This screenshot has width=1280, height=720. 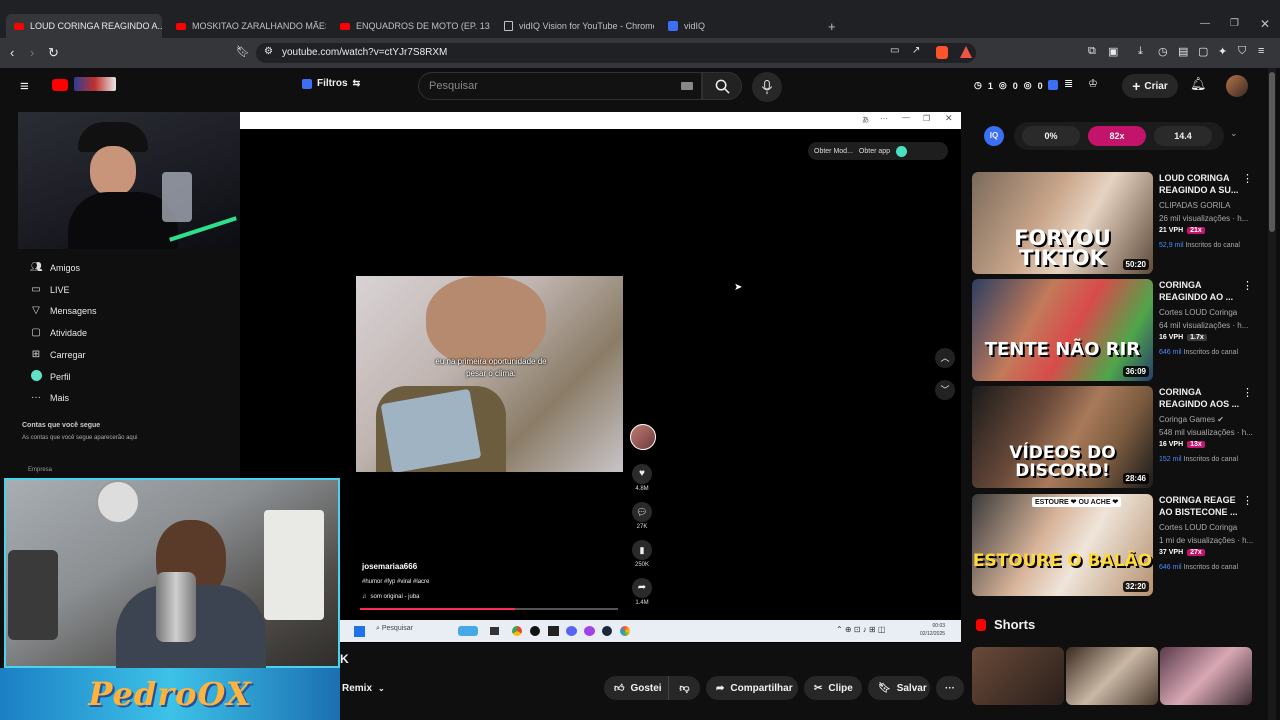 What do you see at coordinates (833, 688) in the screenshot?
I see `clip-button: ✂ Clipe` at bounding box center [833, 688].